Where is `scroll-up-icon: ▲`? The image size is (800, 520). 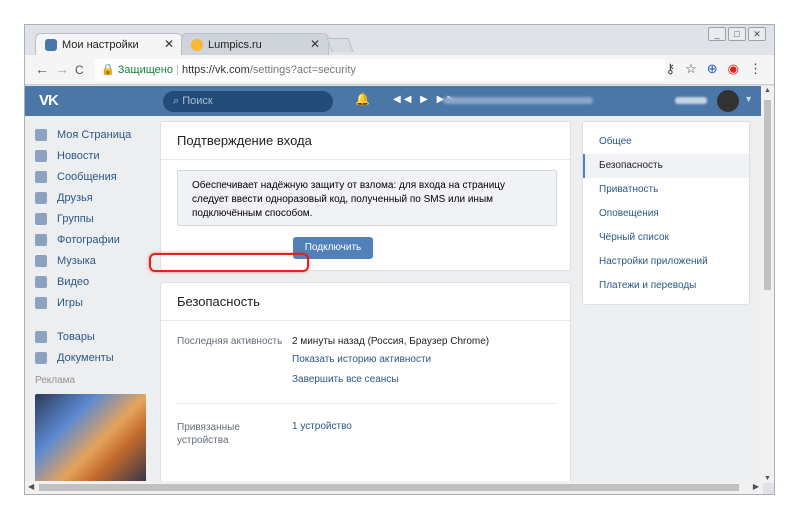
scroll-up-icon: ▲ is located at coordinates (767, 90).